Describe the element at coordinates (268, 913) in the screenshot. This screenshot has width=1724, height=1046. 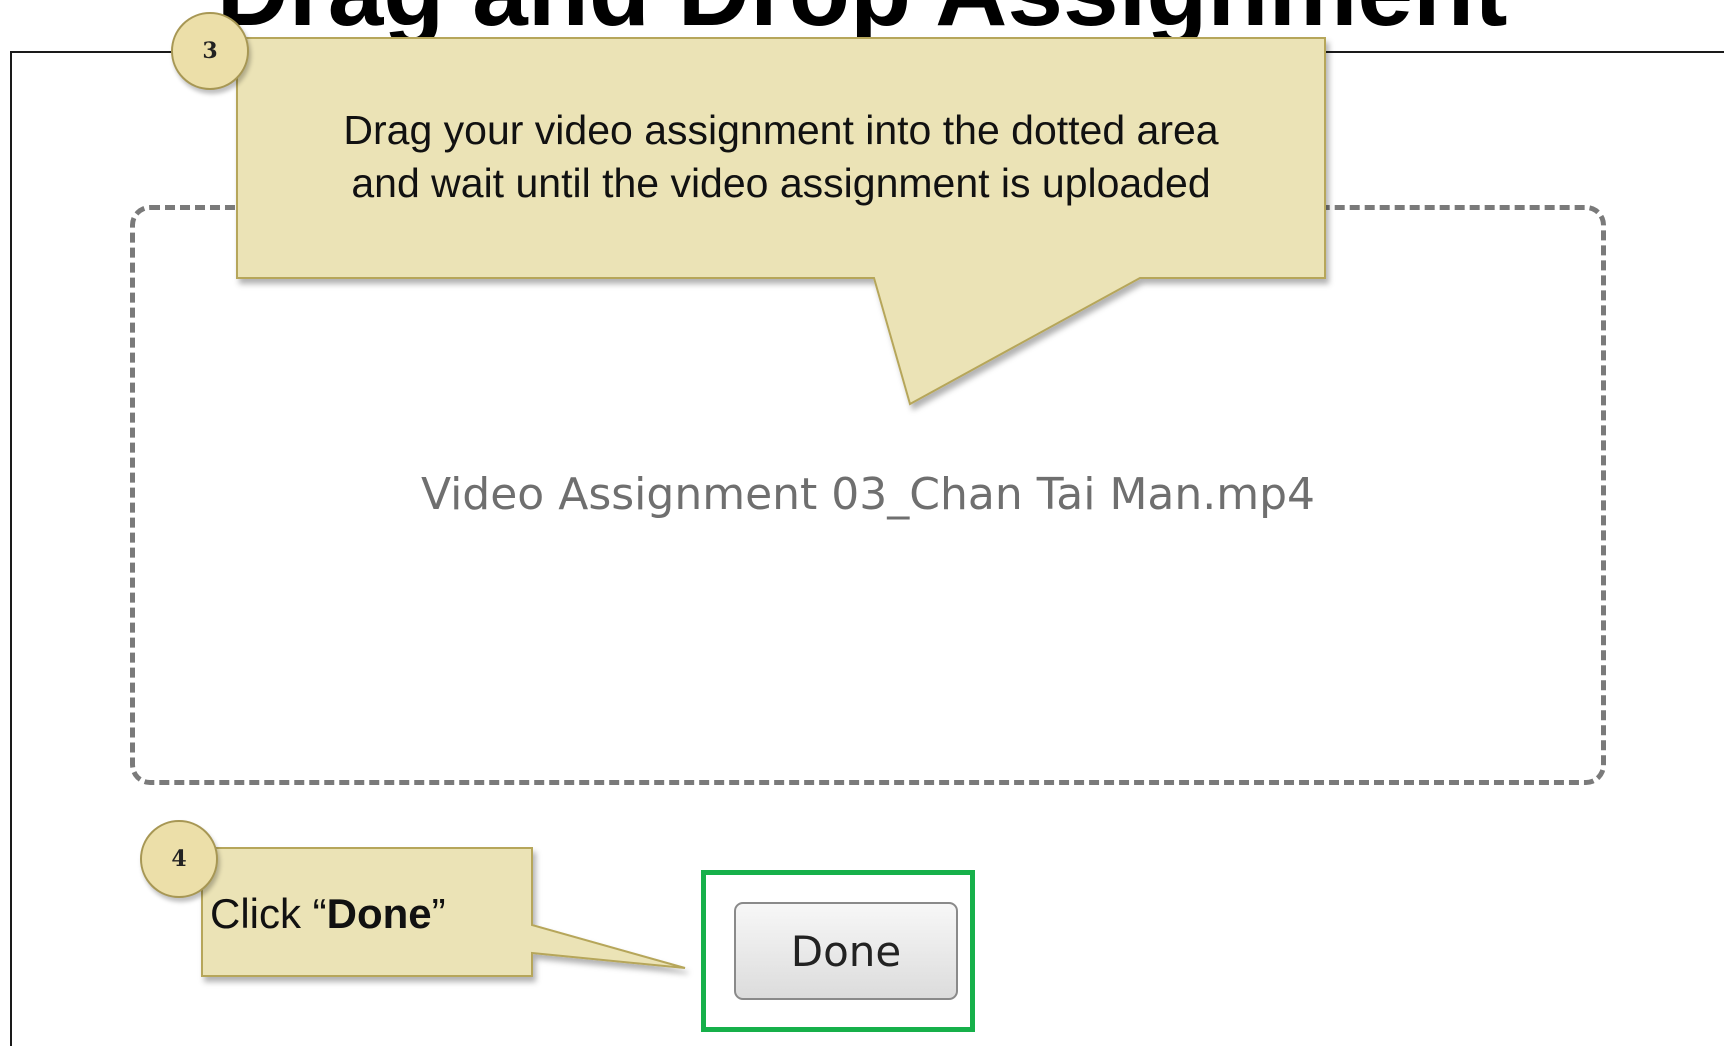
I see `callout-4-prefix: Click “` at that location.